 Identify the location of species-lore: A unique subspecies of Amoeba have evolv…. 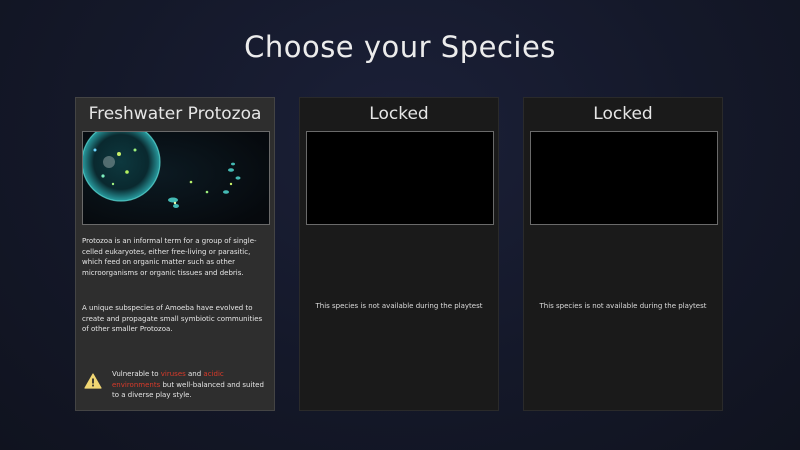
(172, 318).